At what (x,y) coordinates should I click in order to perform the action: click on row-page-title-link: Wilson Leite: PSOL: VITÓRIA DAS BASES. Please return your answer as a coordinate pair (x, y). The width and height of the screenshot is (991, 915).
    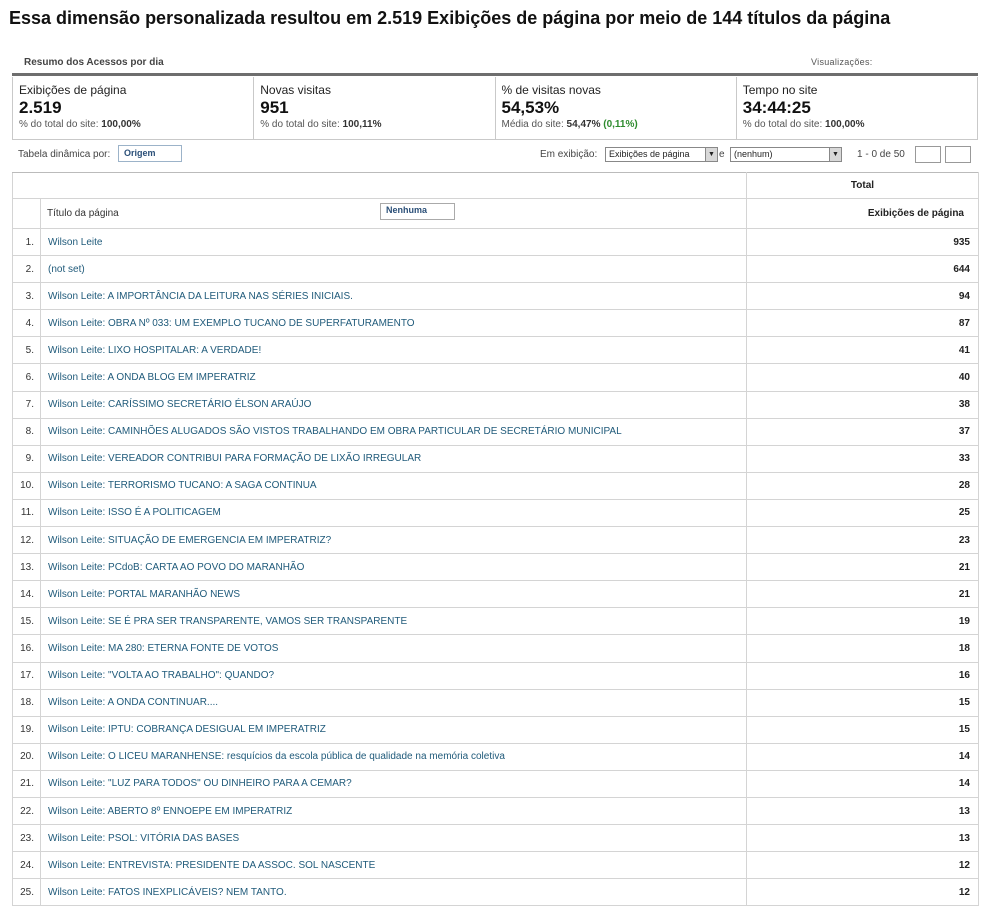
    Looking at the image, I should click on (393, 838).